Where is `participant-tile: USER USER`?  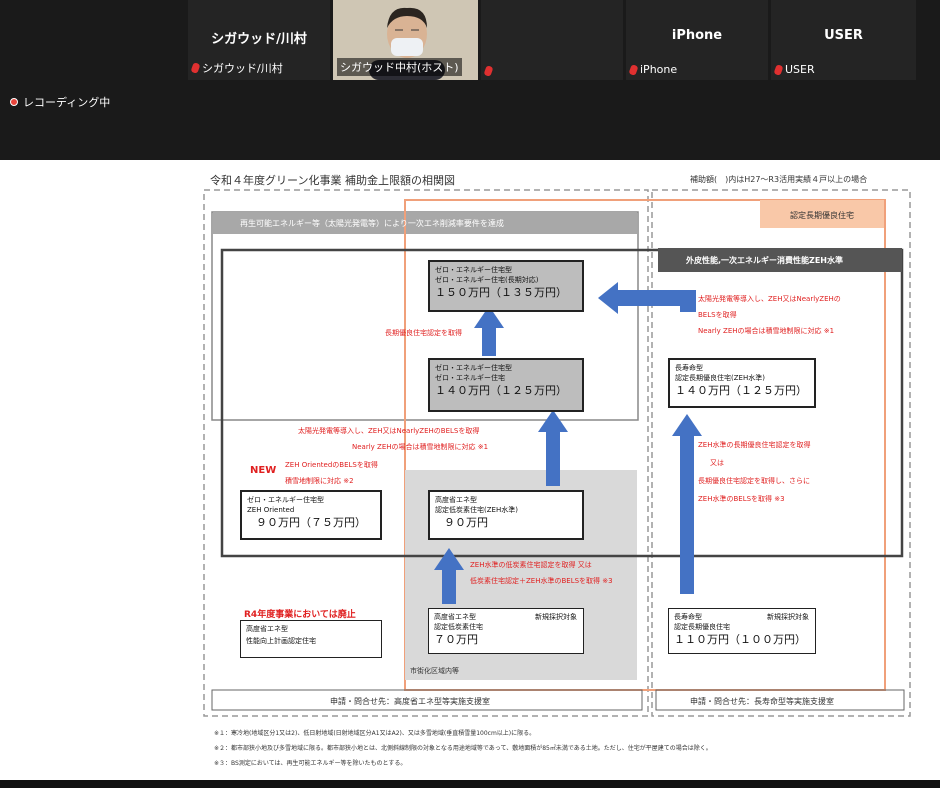
participant-tile: USER USER is located at coordinates (843, 40).